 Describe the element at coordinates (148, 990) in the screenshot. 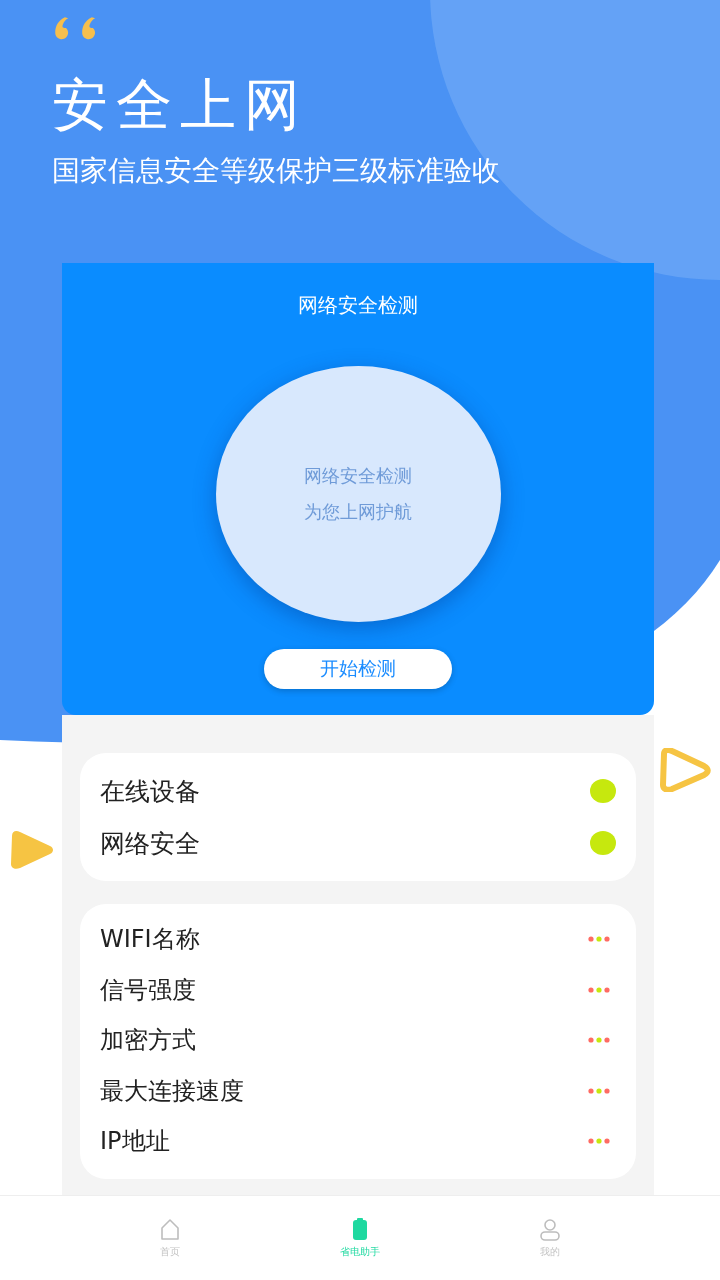

I see `info-label: 信号强度` at that location.